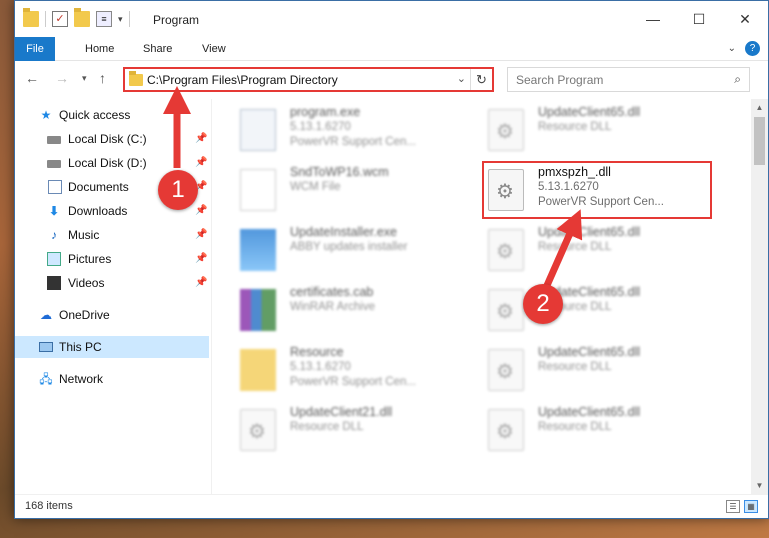 The width and height of the screenshot is (769, 538). Describe the element at coordinates (112, 115) in the screenshot. I see `sidebar-item-quick-access: ★ Quick access` at that location.